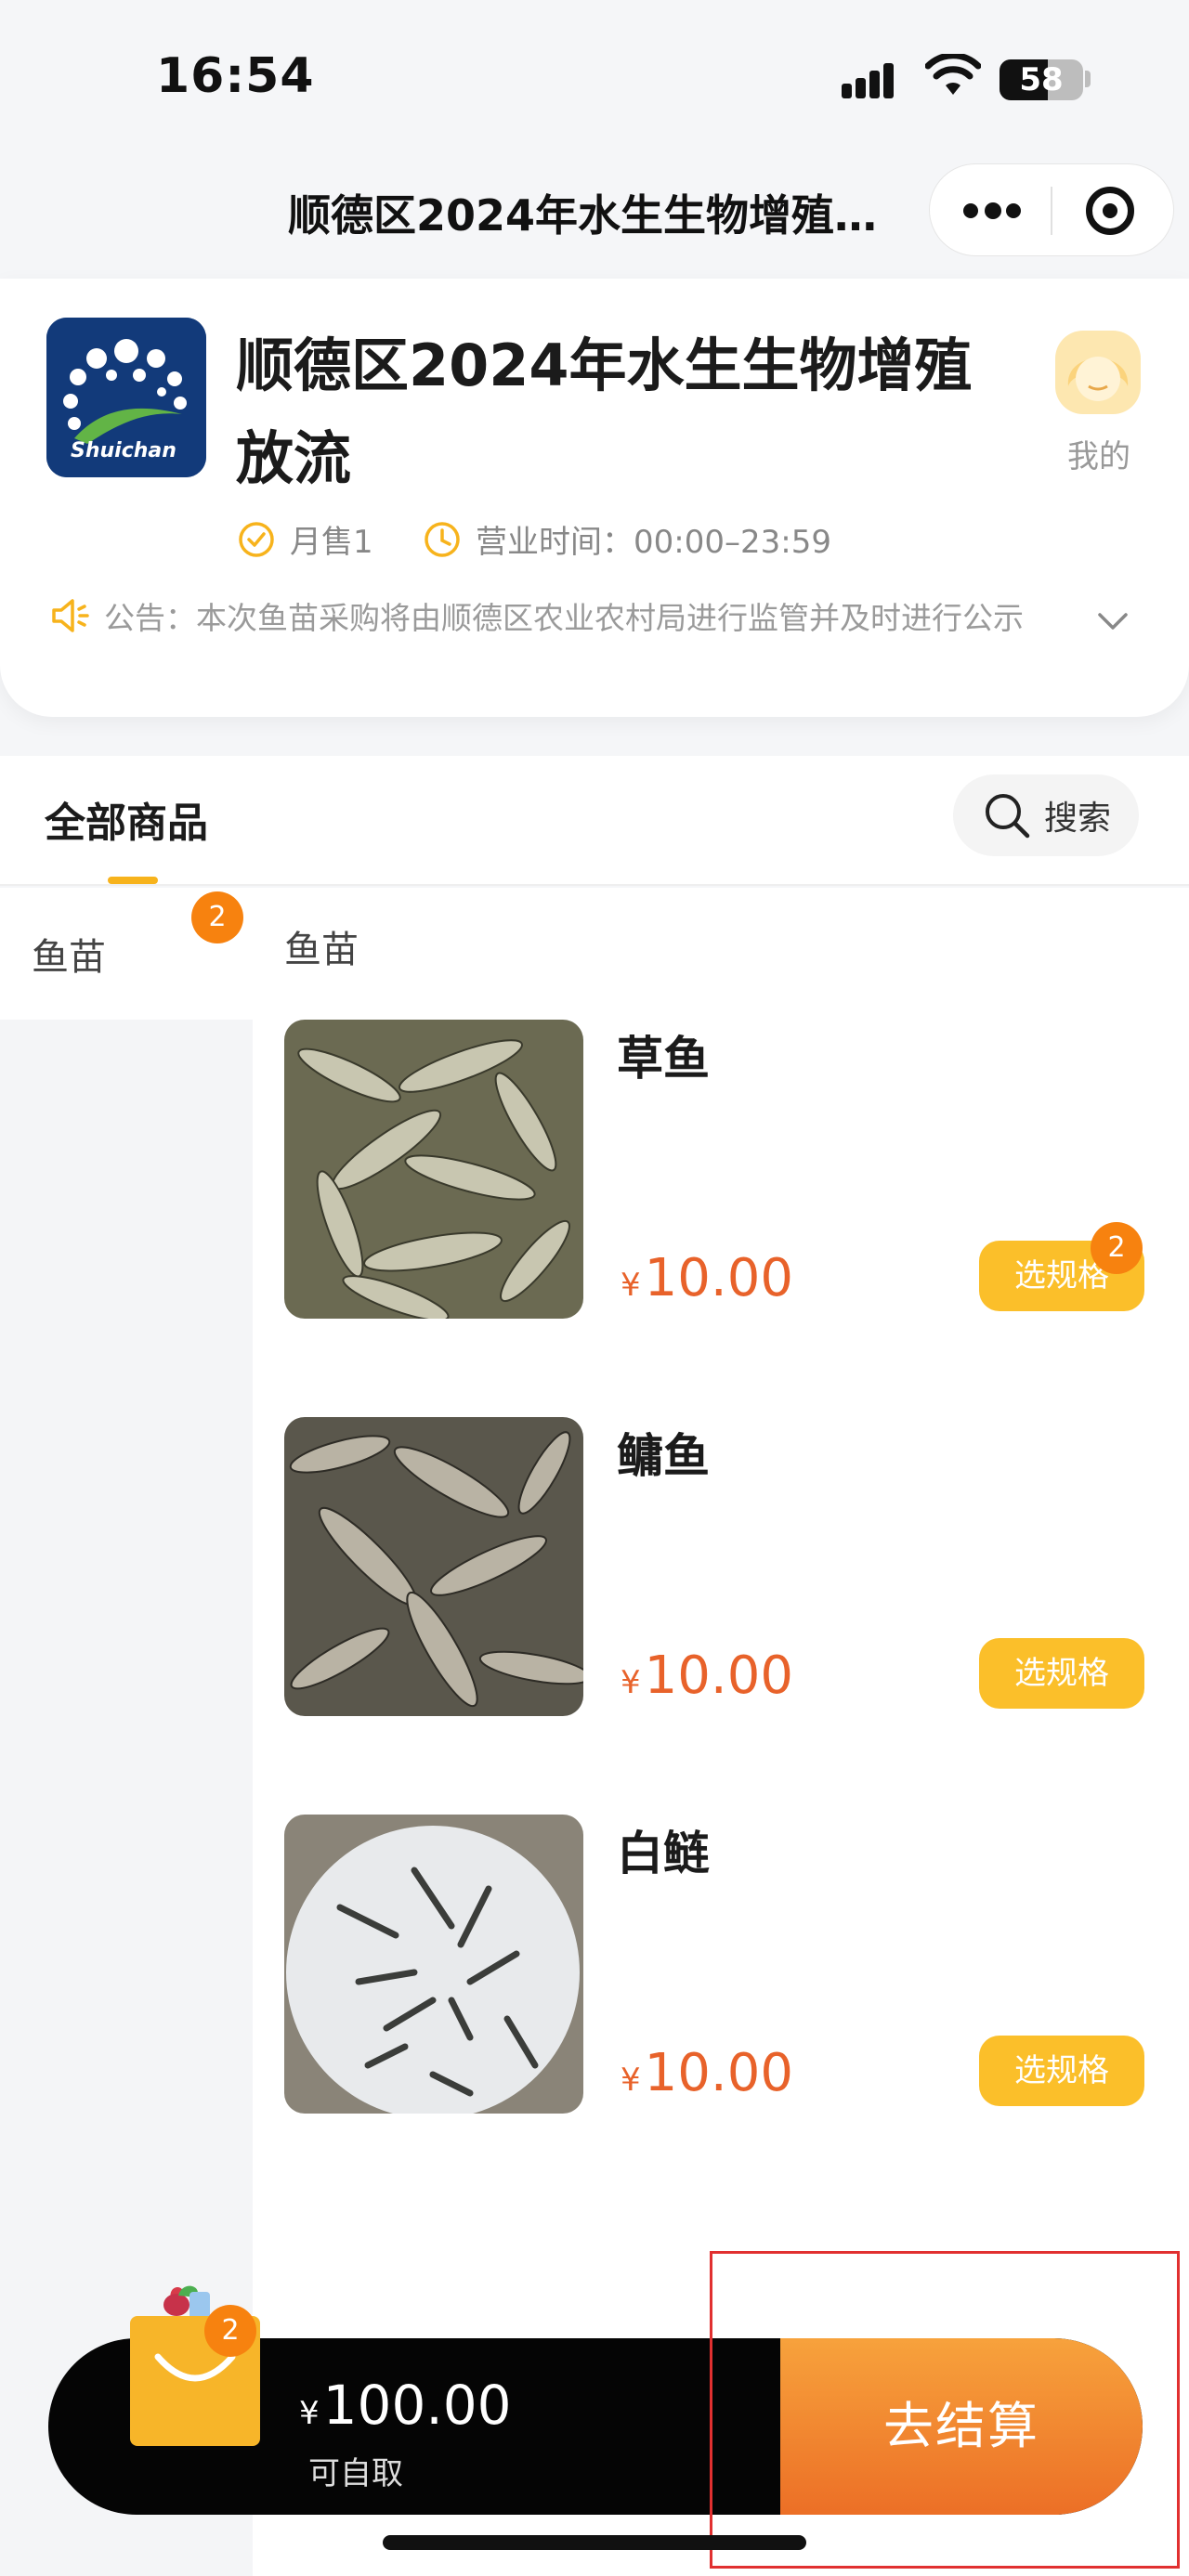 The width and height of the screenshot is (1189, 2576). Describe the element at coordinates (71, 615) in the screenshot. I see `speaker-icon` at that location.